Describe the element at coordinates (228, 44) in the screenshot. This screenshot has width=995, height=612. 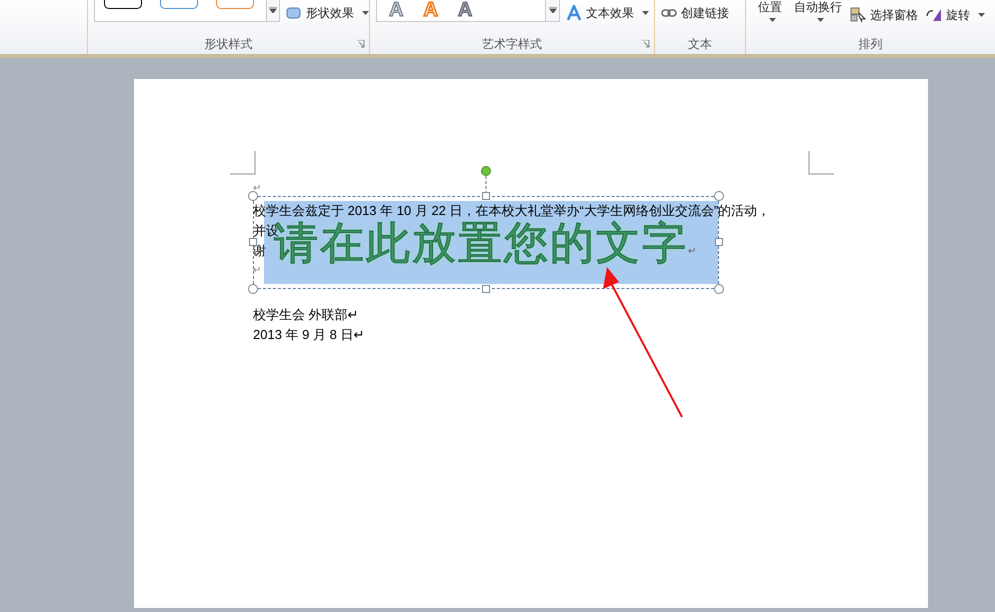
I see `group-label: 形状样式` at that location.